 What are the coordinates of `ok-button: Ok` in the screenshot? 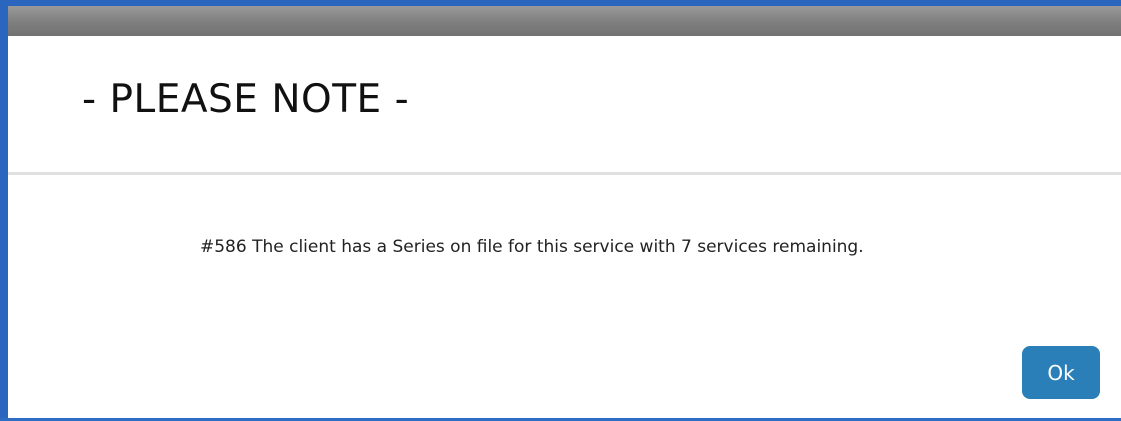 It's located at (1061, 372).